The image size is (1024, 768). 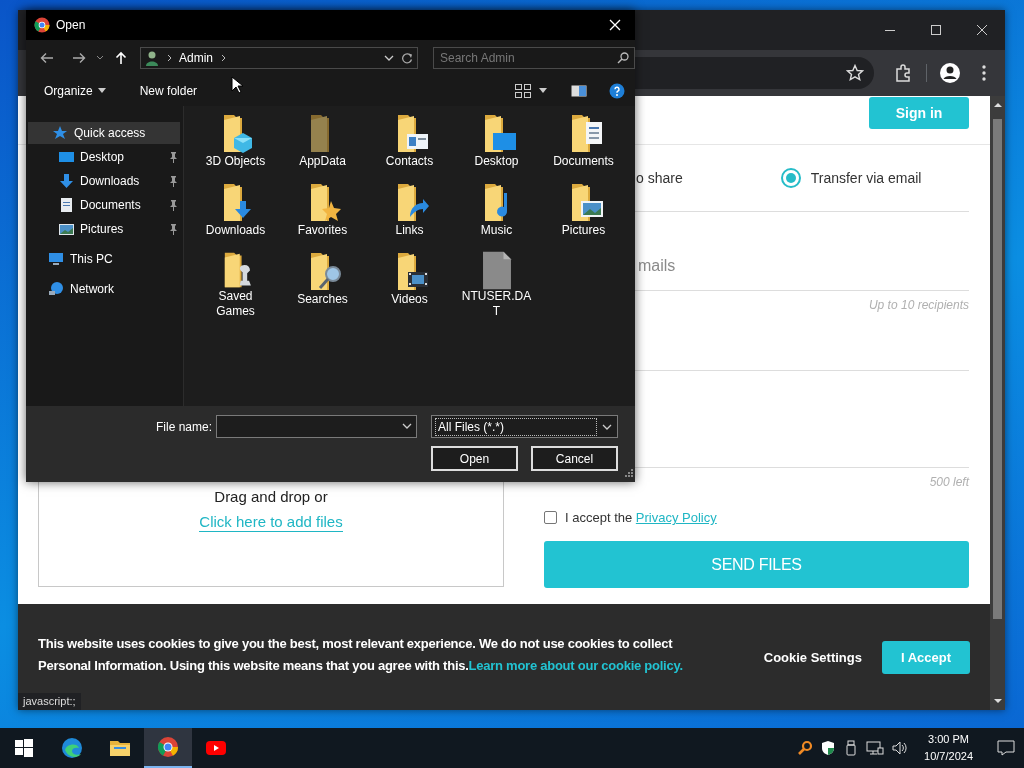 I want to click on file-name: Searches, so click(x=322, y=299).